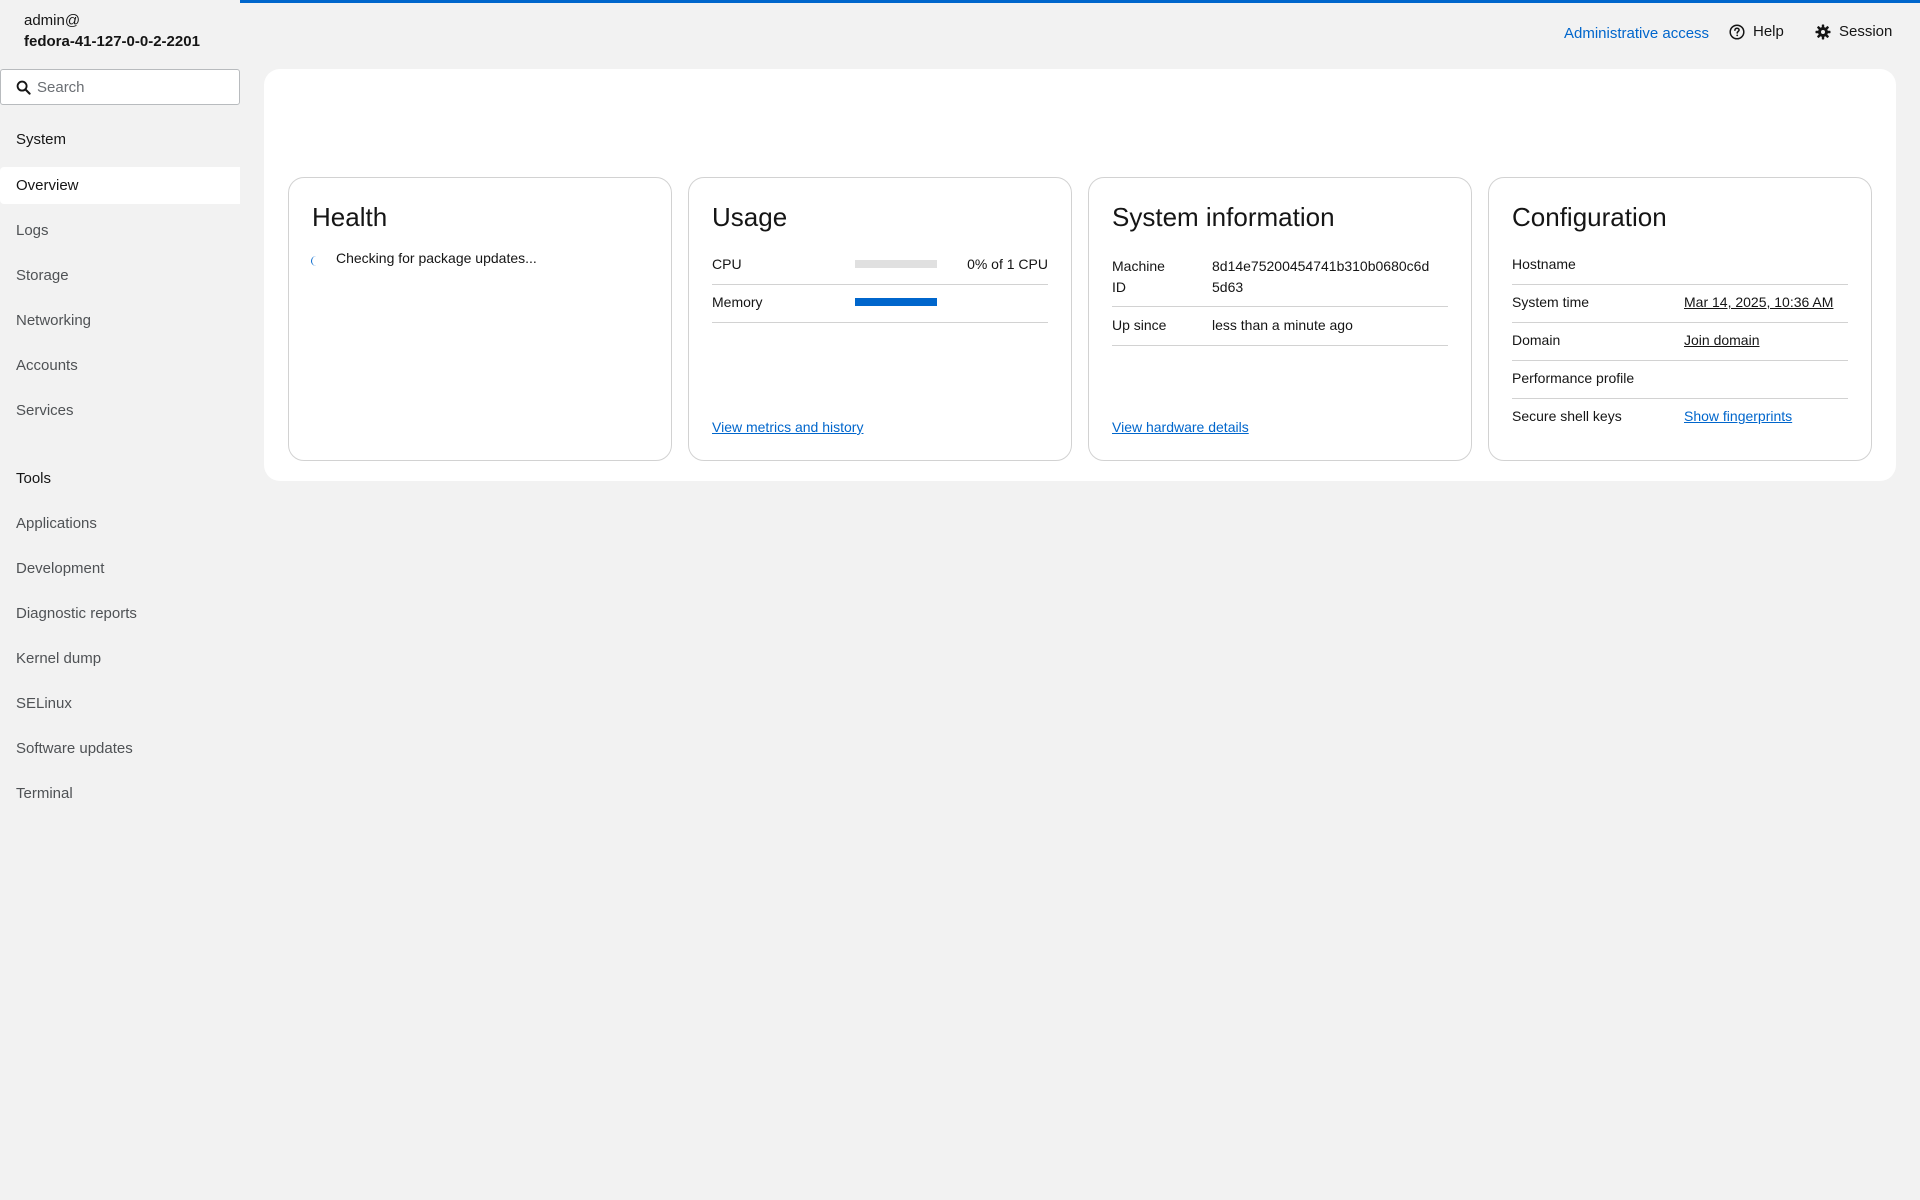  I want to click on system-time-row: System time Mar 14, 2025, 10:36 AM, so click(1680, 308).